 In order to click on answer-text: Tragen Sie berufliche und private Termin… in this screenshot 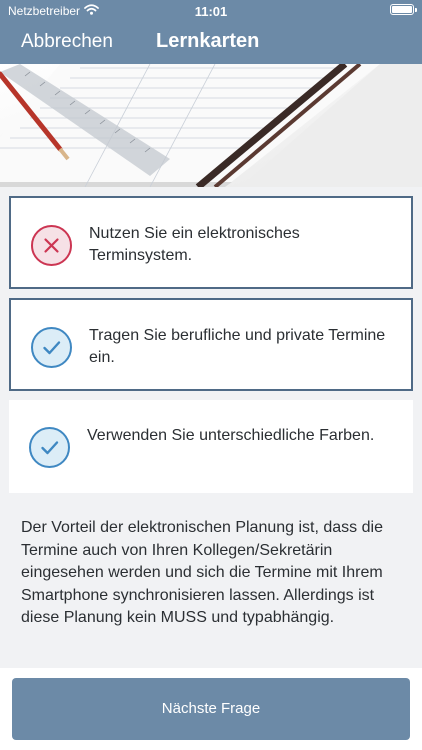, I will do `click(237, 346)`.